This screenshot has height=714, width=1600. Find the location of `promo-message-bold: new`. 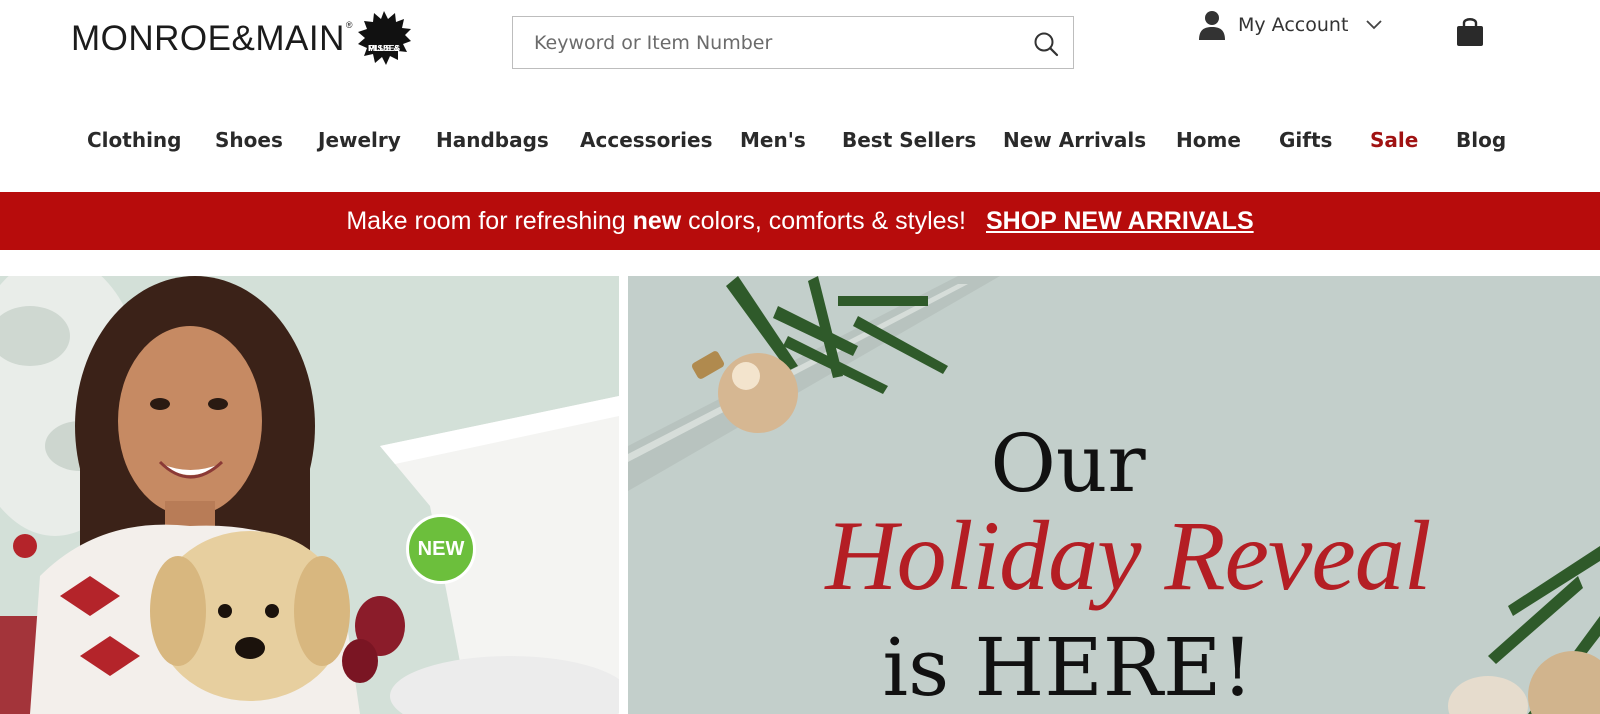

promo-message-bold: new is located at coordinates (657, 220).